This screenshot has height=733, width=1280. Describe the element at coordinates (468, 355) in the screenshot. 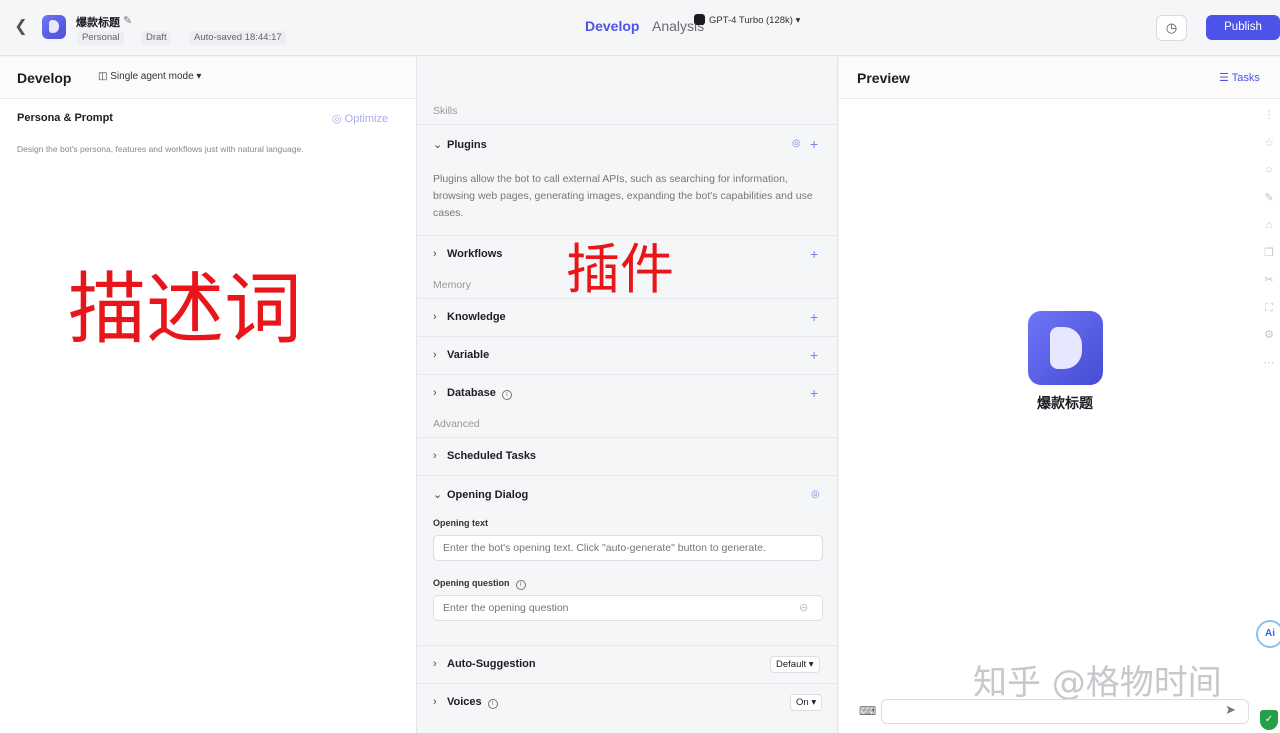

I see `variable-title: Variable` at that location.